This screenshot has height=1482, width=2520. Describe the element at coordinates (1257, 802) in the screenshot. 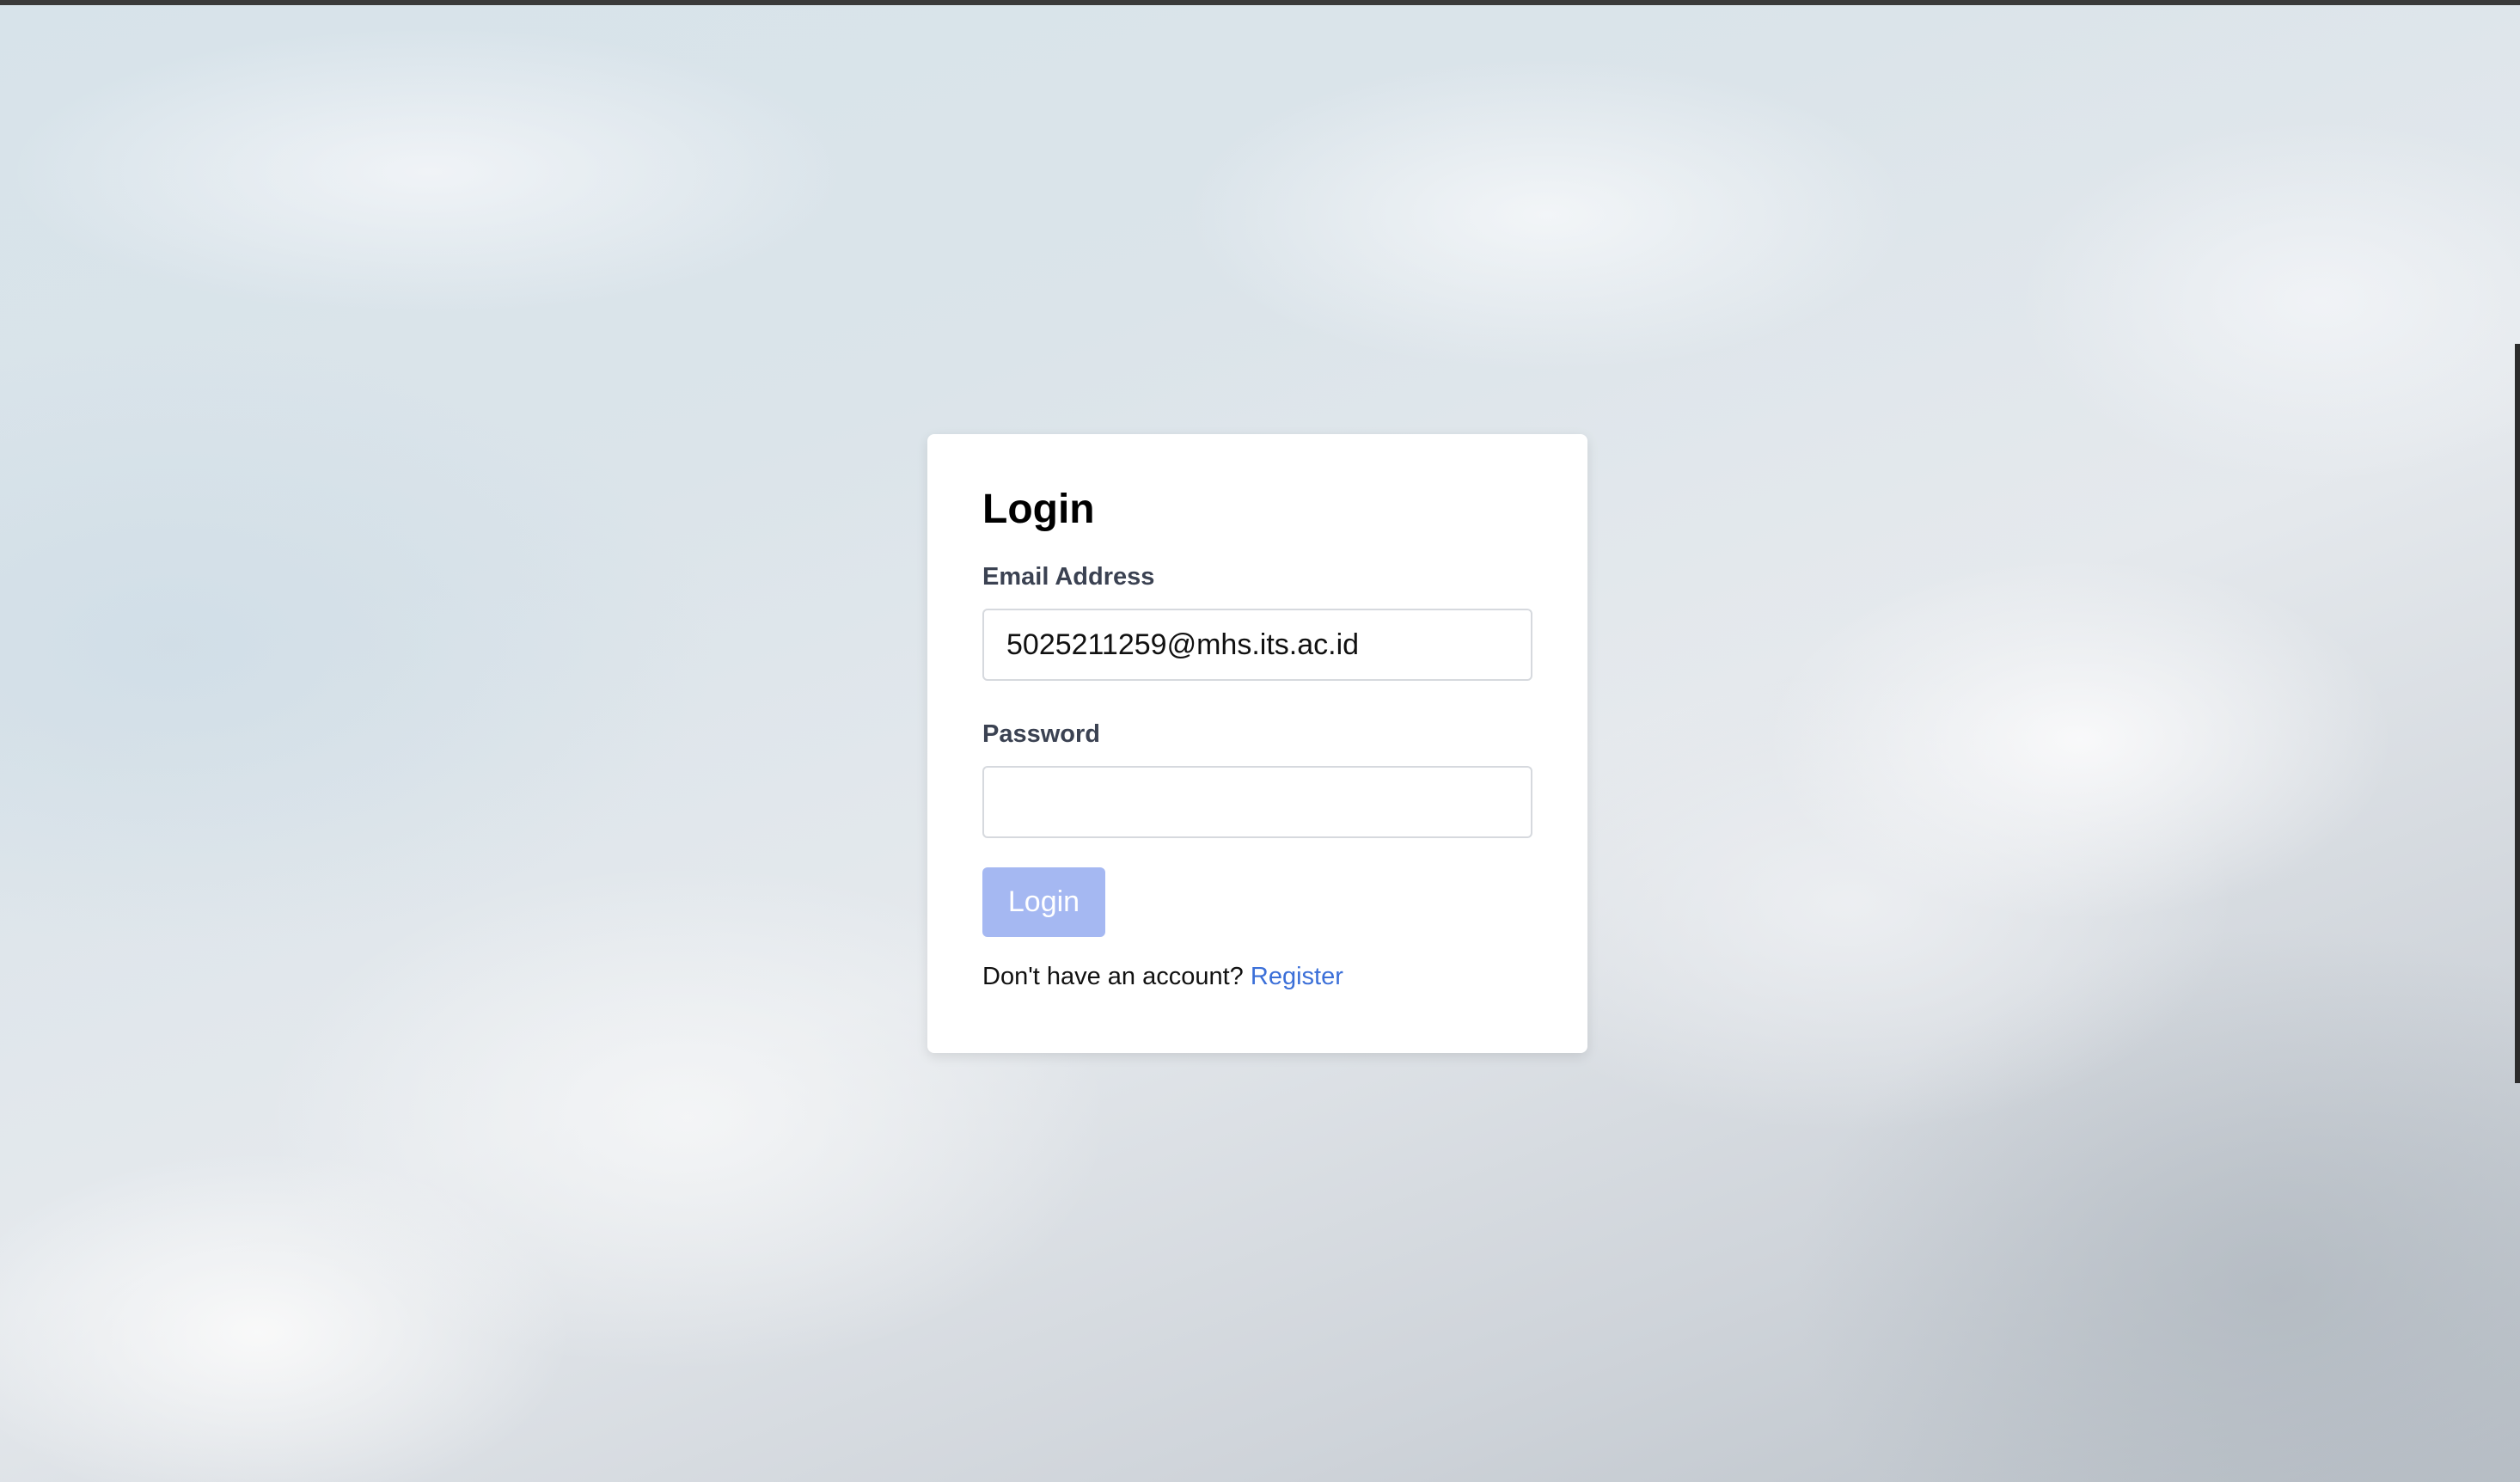

I see `password-field` at that location.